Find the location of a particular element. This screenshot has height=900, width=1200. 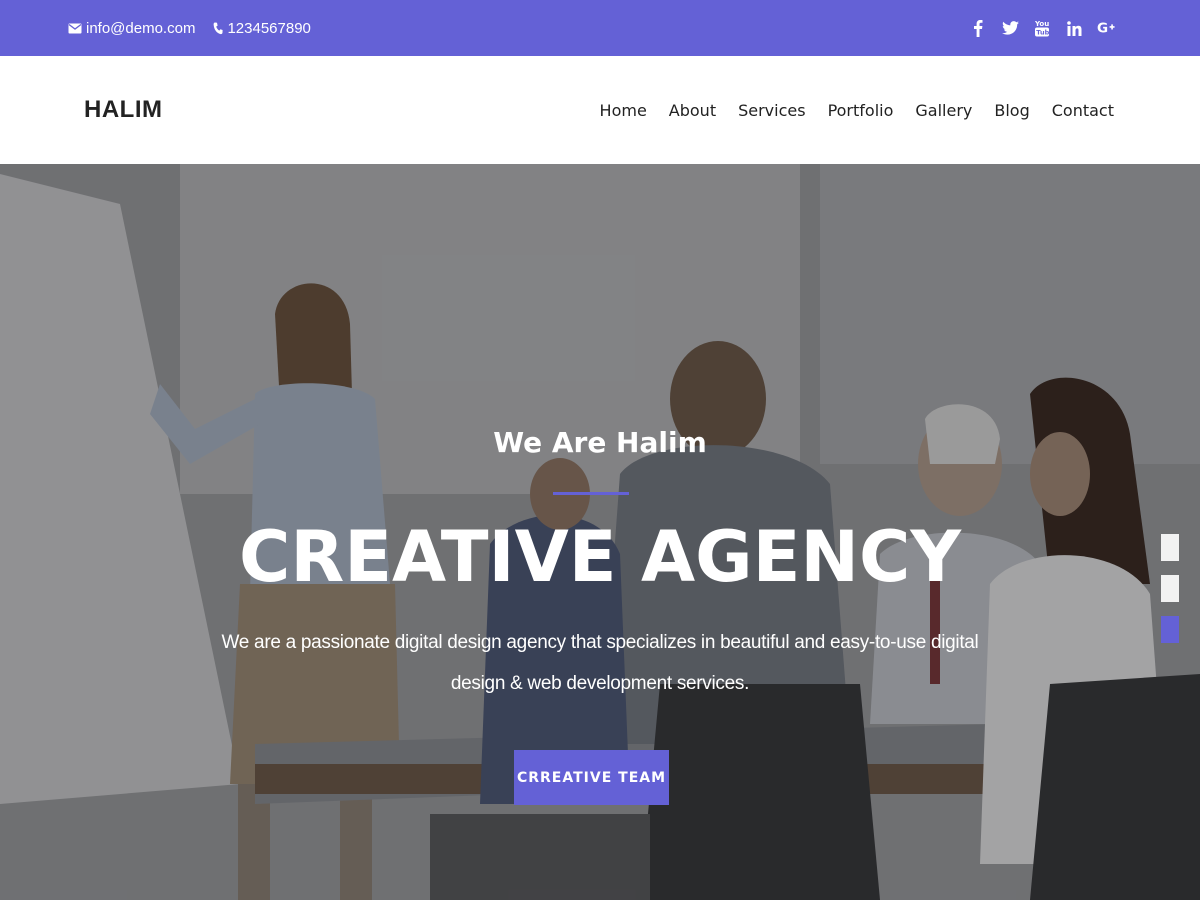

svg-text: Tube is located at coordinates (1042, 33).